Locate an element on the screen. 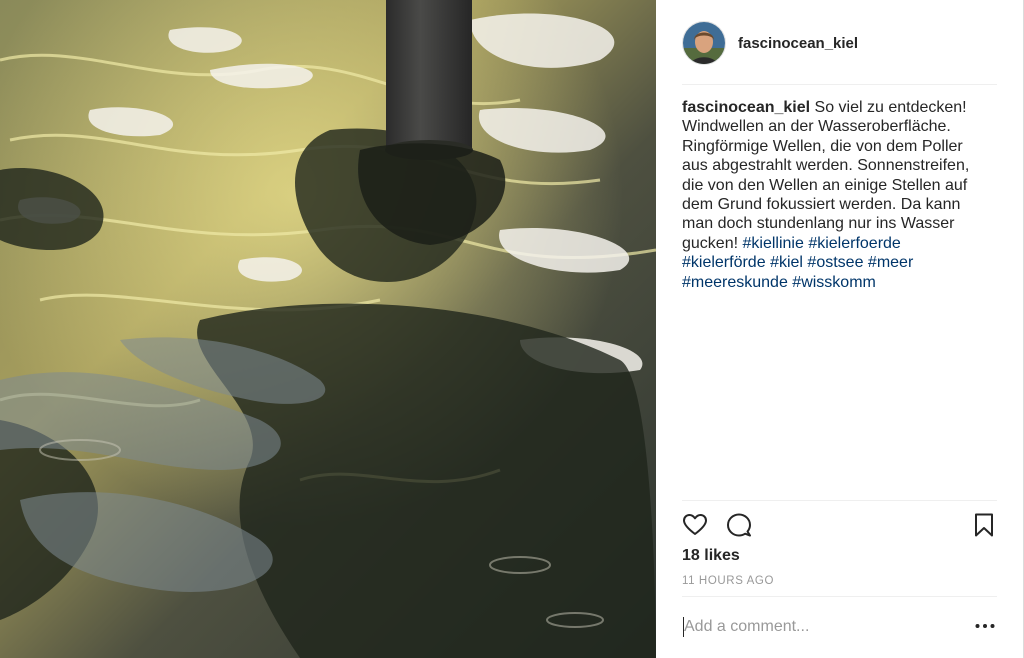  comment-divider is located at coordinates (839, 596).